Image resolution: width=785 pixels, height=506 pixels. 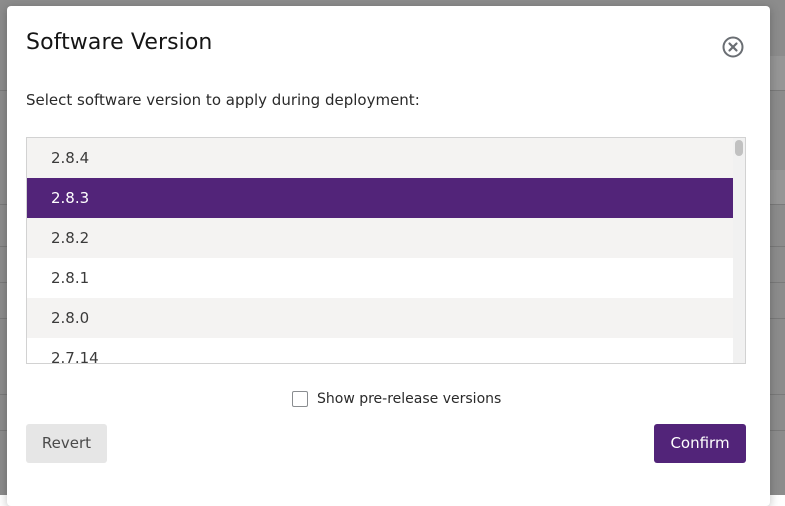 What do you see at coordinates (380, 198) in the screenshot?
I see `version-list-item: 2.8.3` at bounding box center [380, 198].